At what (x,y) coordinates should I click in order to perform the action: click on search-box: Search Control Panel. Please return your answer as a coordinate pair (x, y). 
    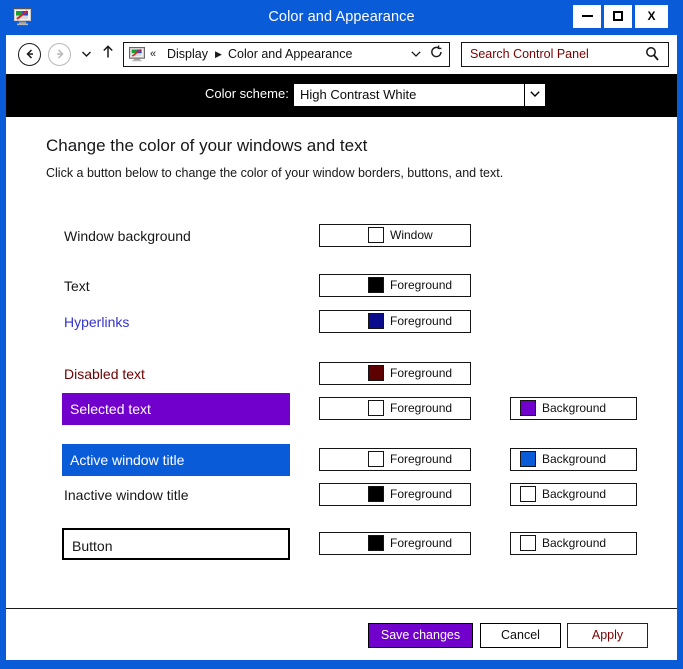
    Looking at the image, I should click on (565, 54).